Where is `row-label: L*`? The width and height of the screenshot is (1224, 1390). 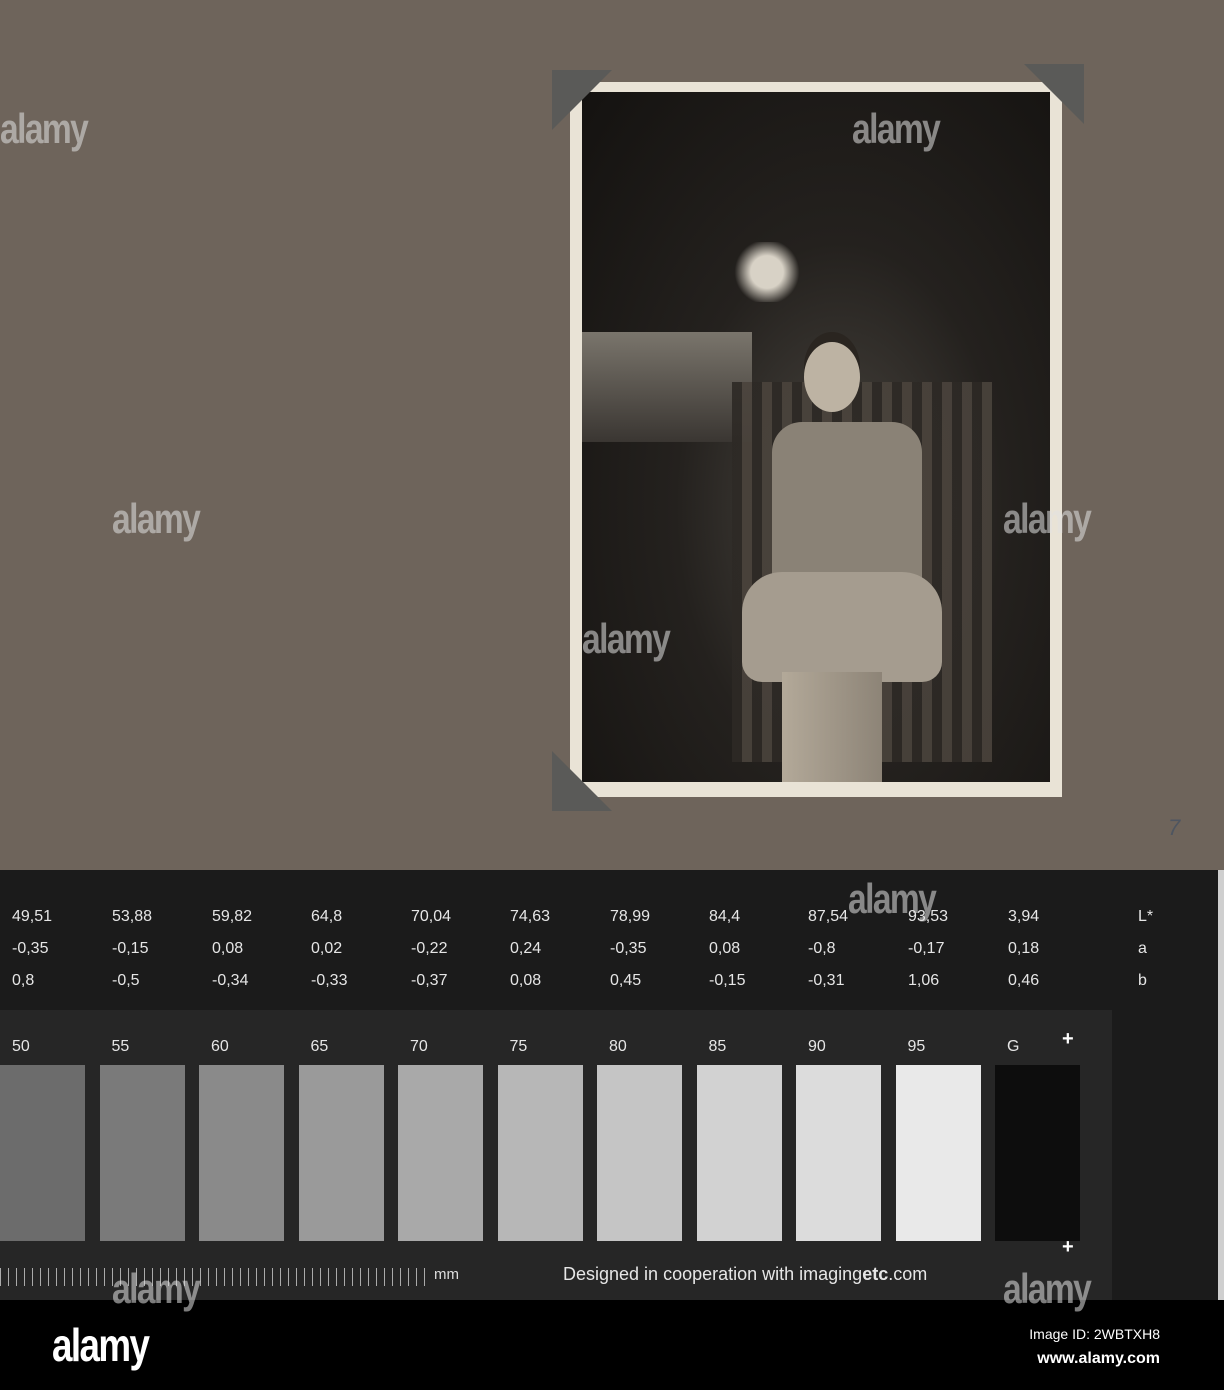
row-label: L* is located at coordinates (1146, 916).